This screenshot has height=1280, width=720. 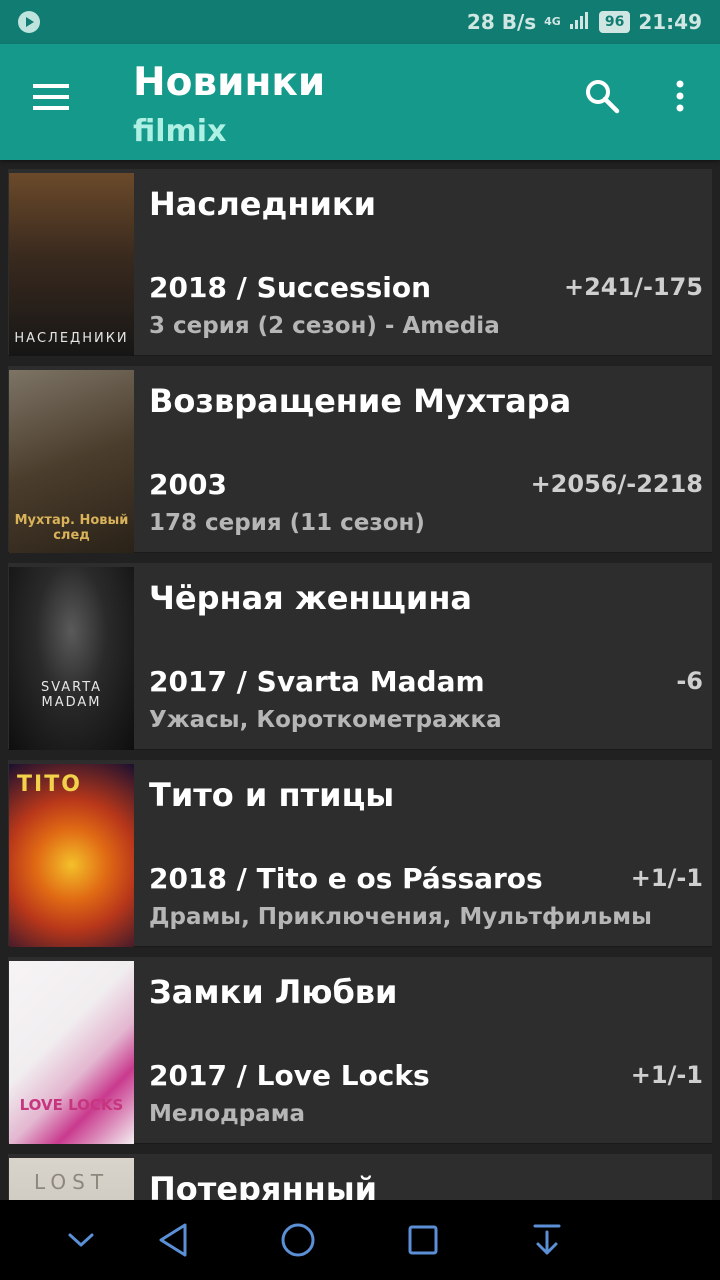 What do you see at coordinates (325, 720) in the screenshot?
I see `item-info: Ужасы, Короткометражка` at bounding box center [325, 720].